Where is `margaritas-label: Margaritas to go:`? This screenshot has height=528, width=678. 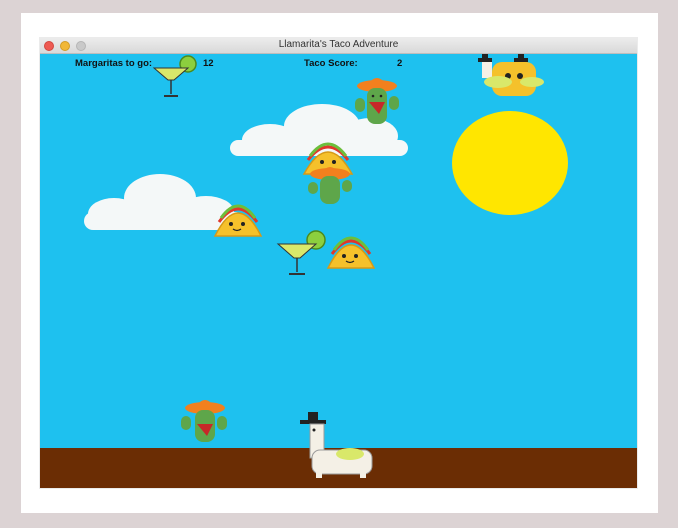 margaritas-label: Margaritas to go: is located at coordinates (114, 63).